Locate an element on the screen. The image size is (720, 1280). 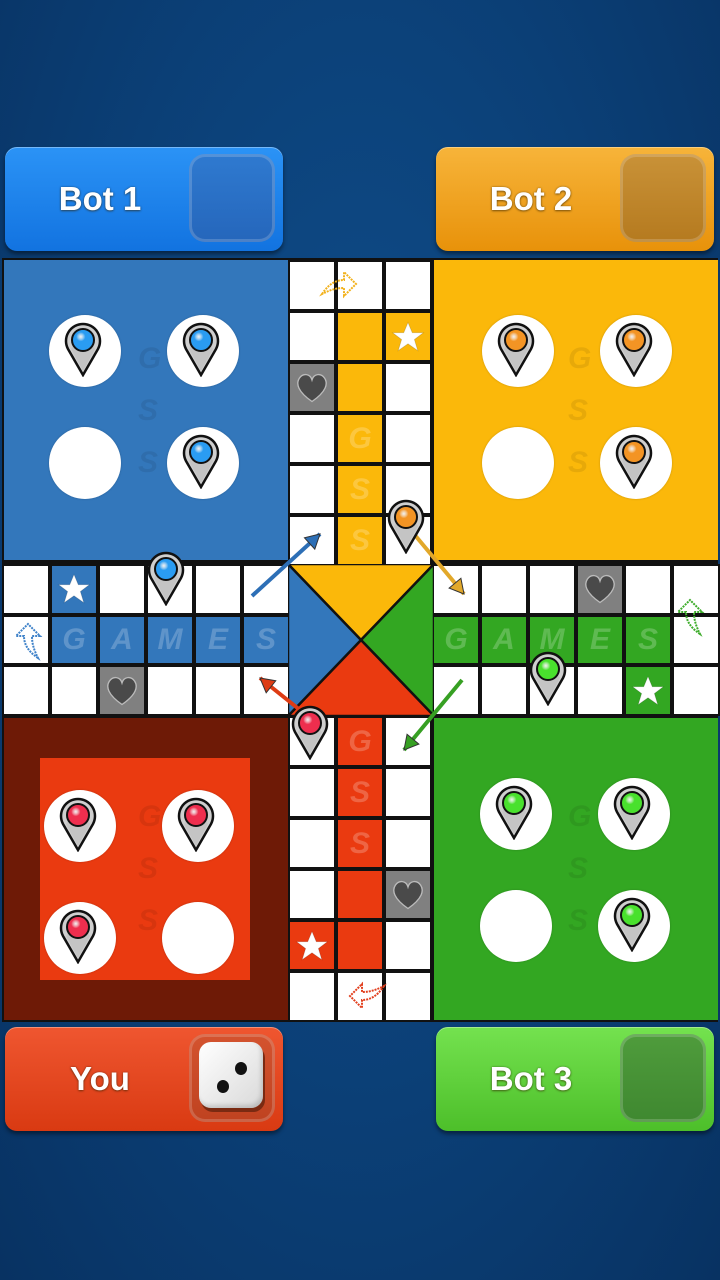
dice-icon is located at coordinates (231, 1075).